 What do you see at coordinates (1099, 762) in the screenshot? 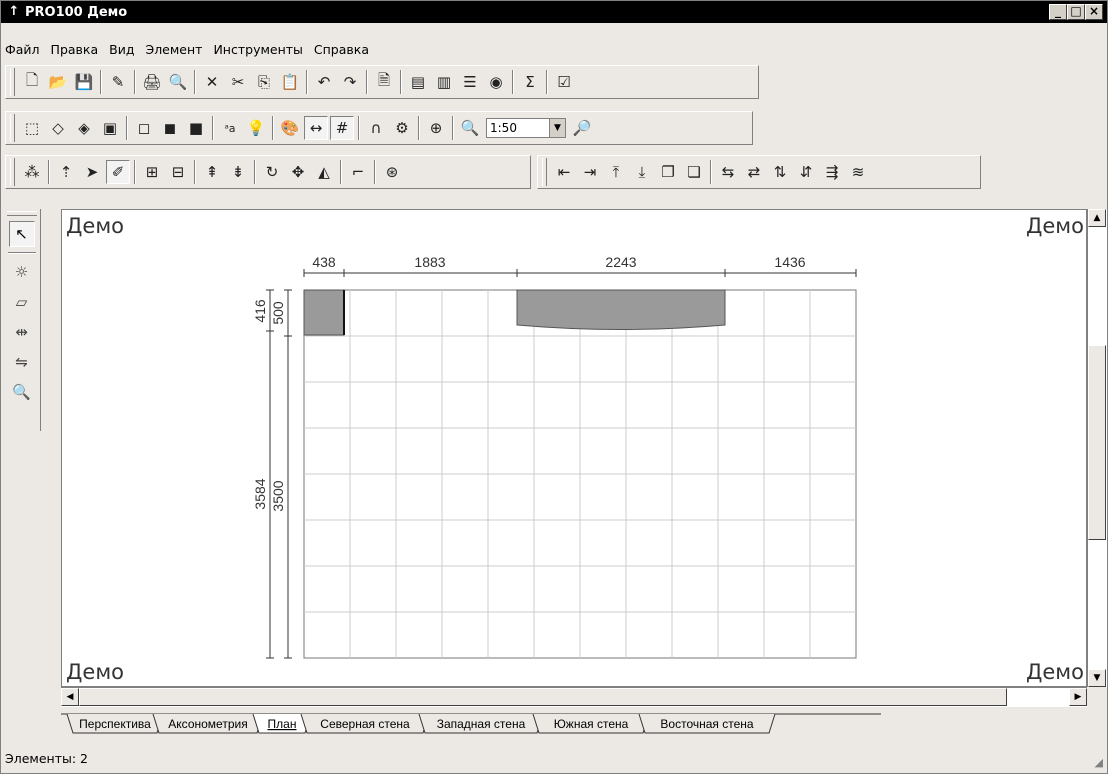
I see `resize-grip-icon: ◢` at bounding box center [1099, 762].